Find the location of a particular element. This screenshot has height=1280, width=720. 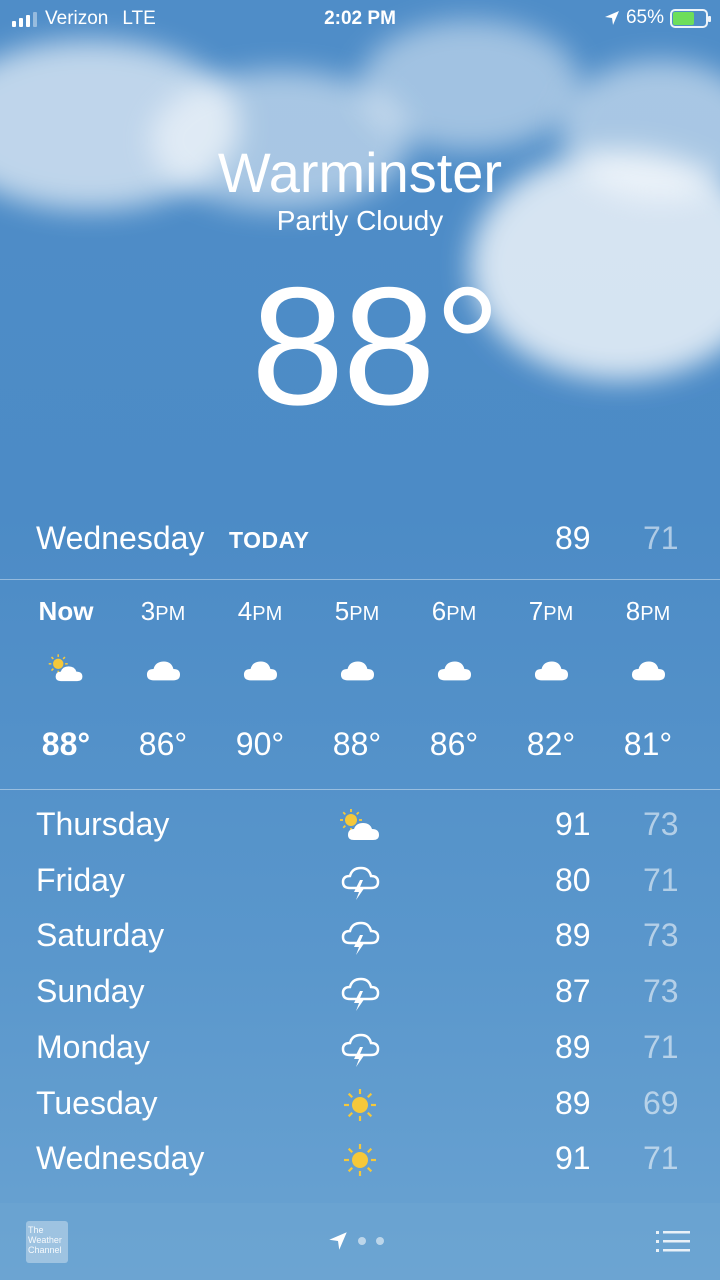

today-day: Wednesday is located at coordinates (120, 538).